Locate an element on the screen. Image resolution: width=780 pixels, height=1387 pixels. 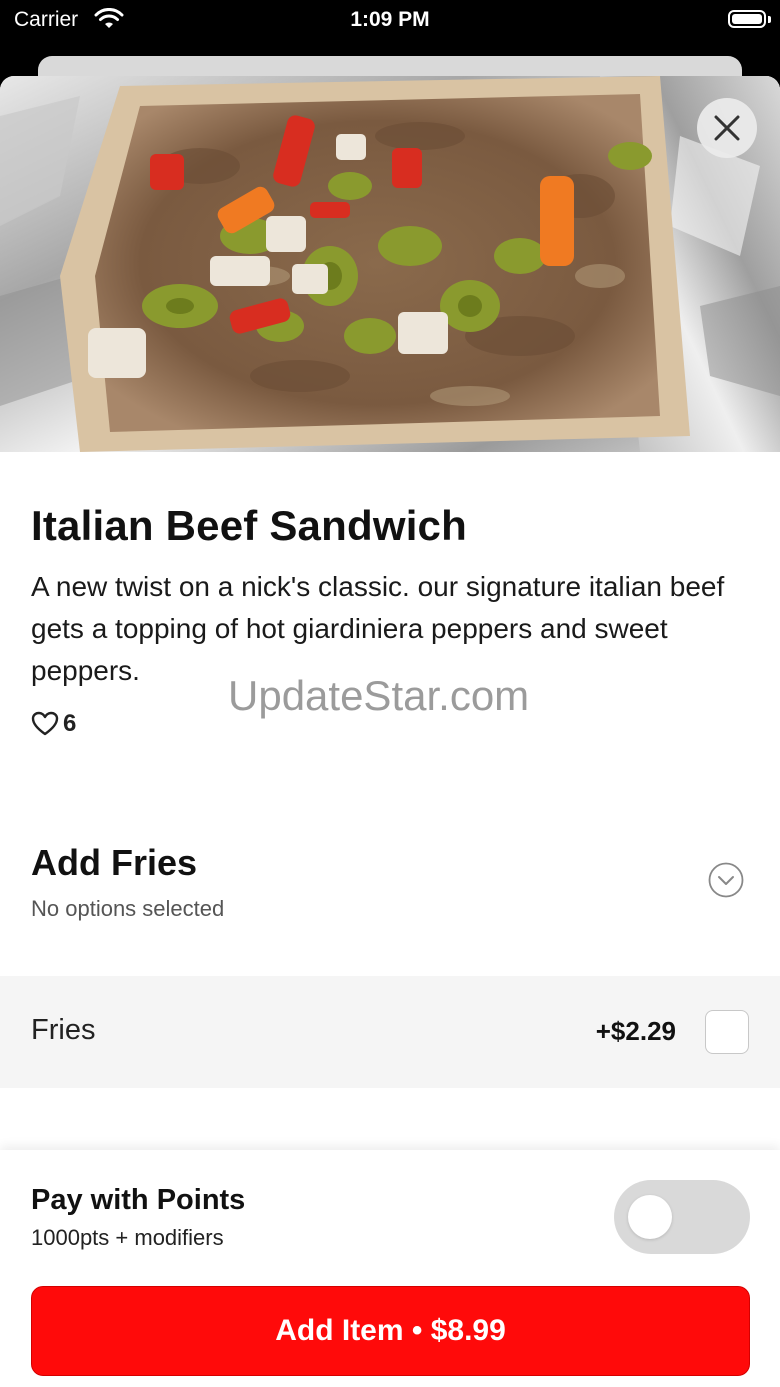
clock: 1:09 PM is located at coordinates (390, 19).